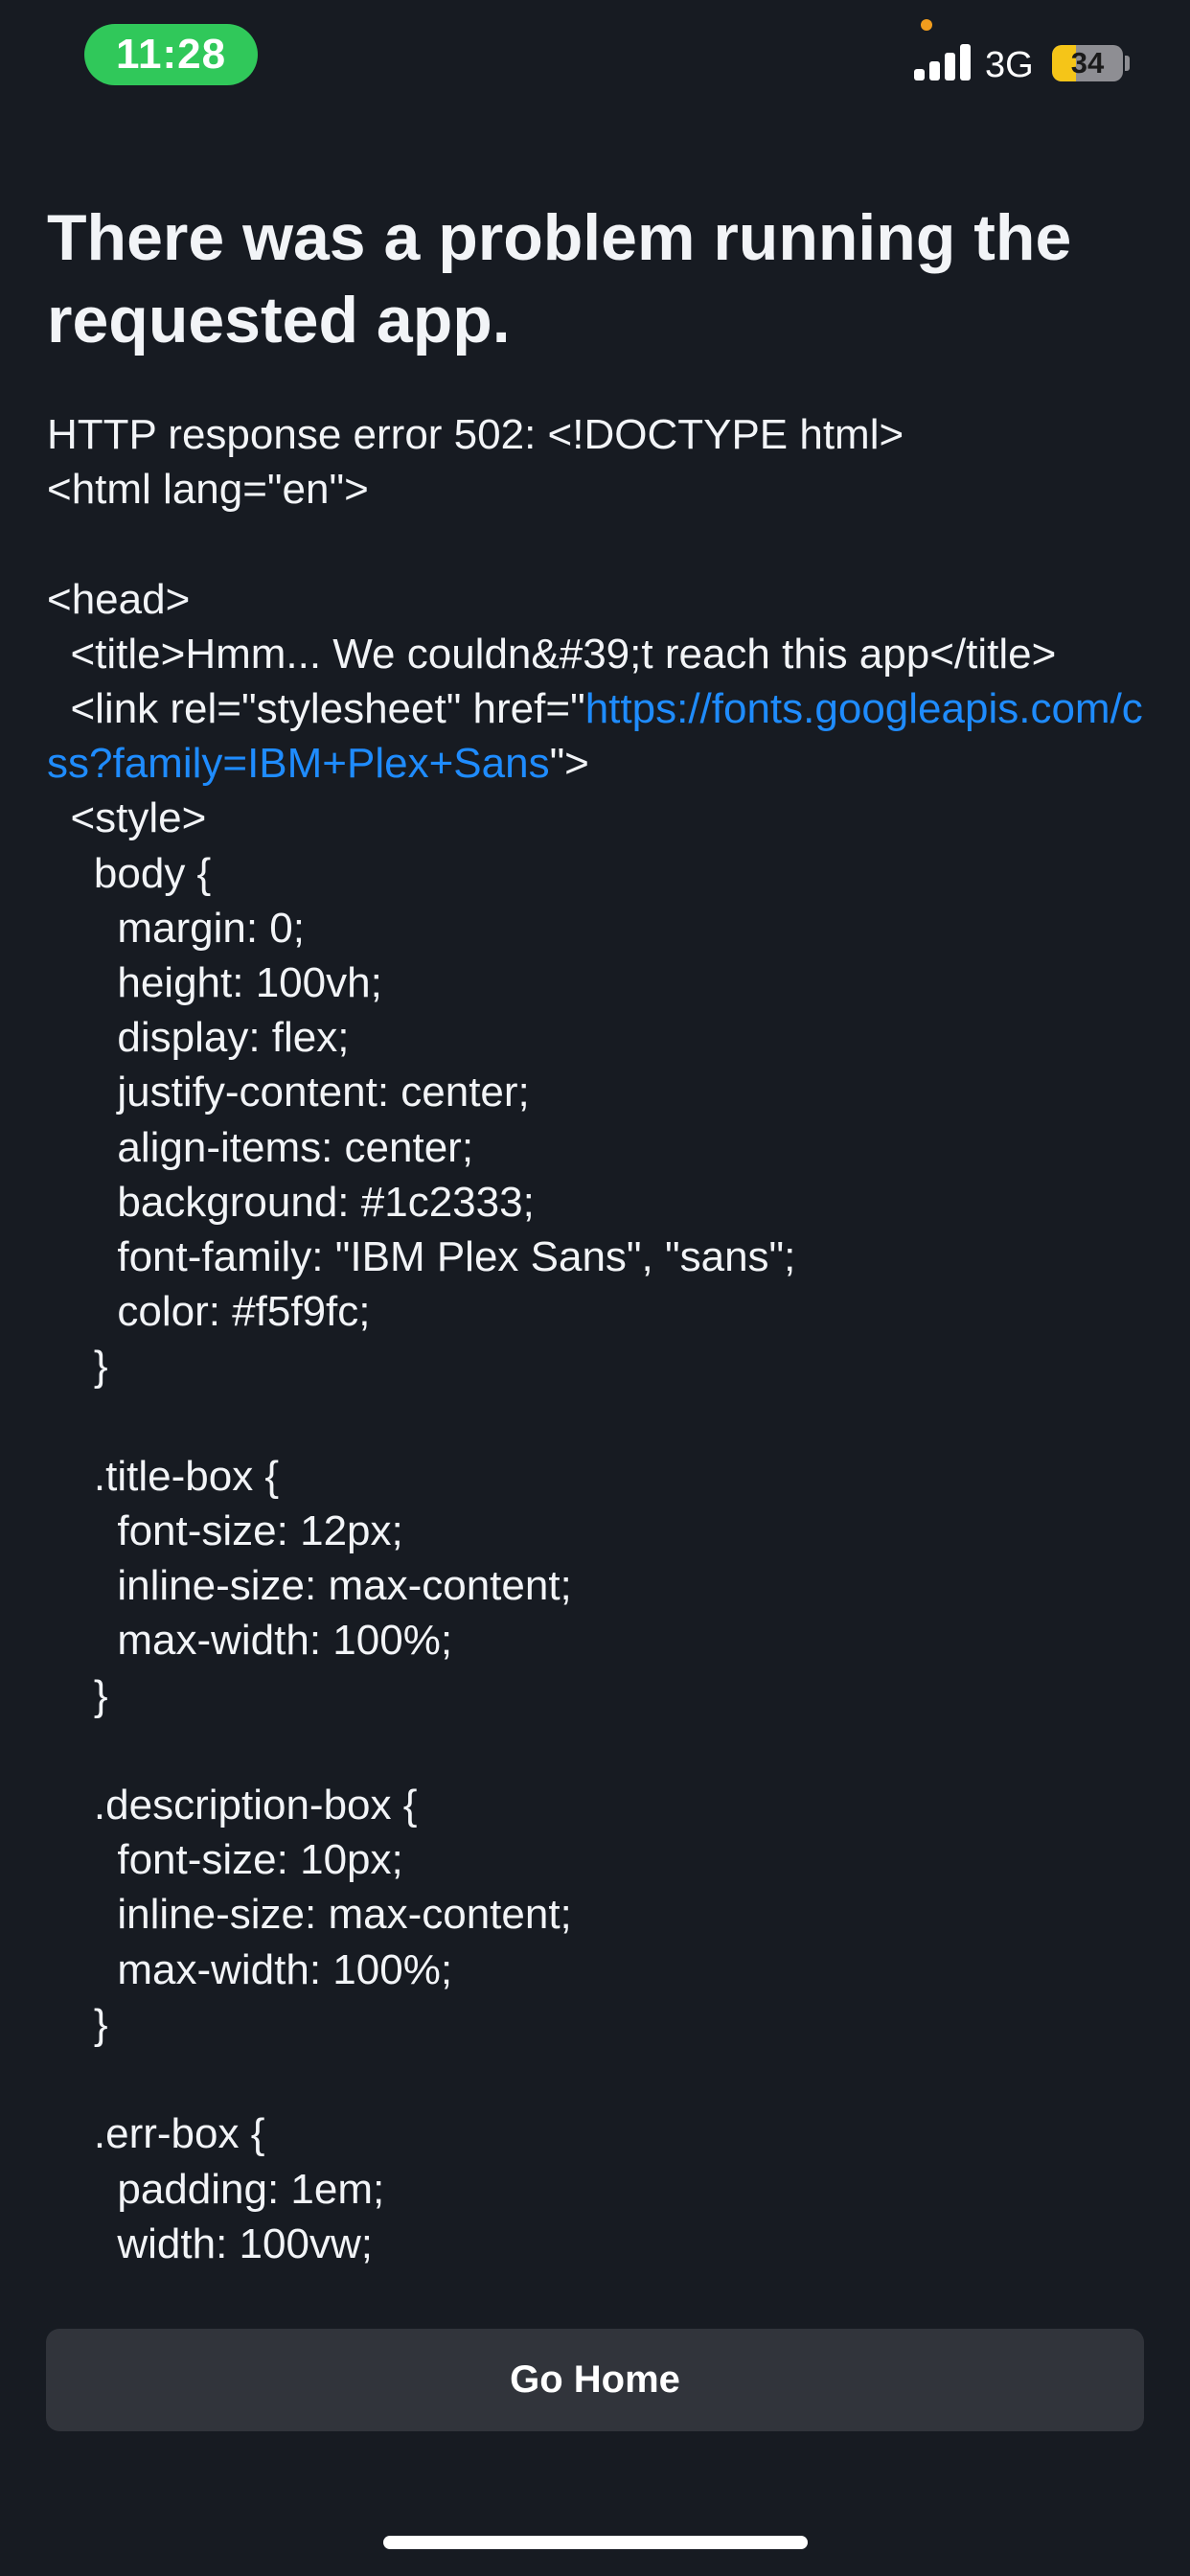  Describe the element at coordinates (171, 54) in the screenshot. I see `status-time: 11:28` at that location.